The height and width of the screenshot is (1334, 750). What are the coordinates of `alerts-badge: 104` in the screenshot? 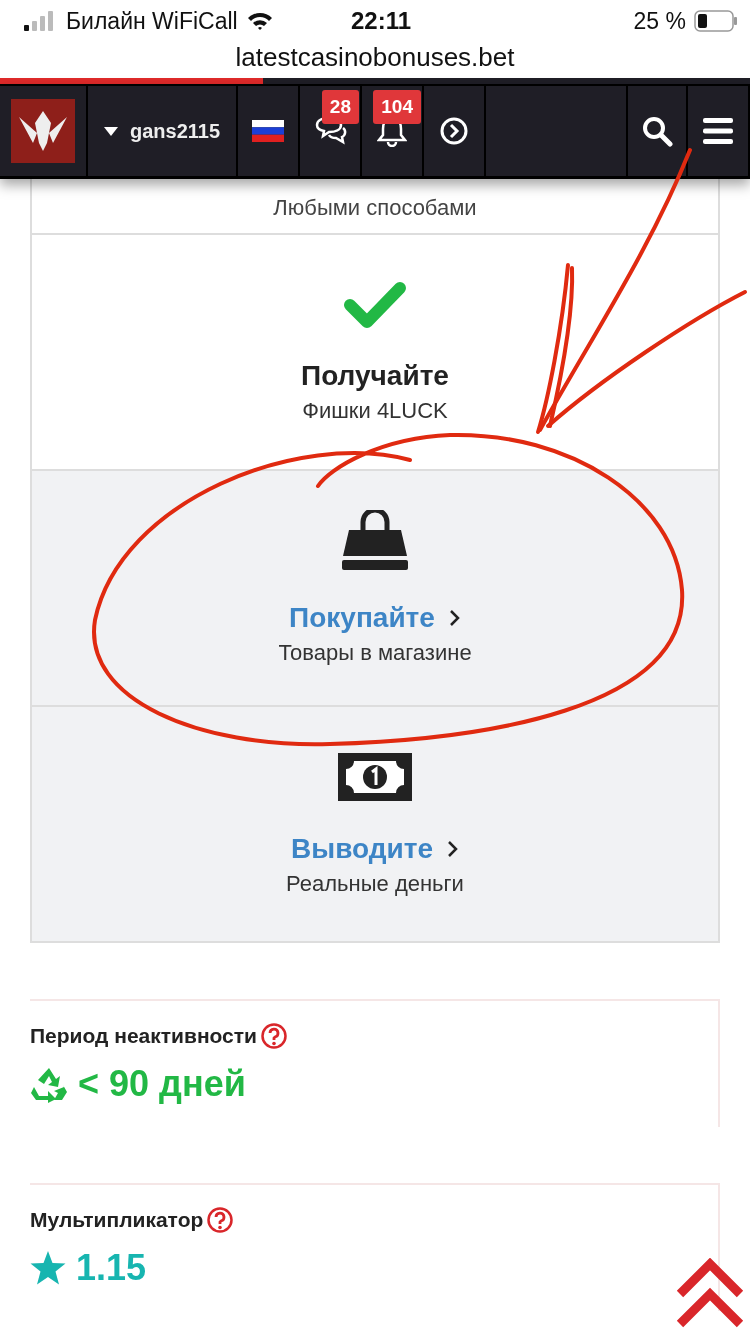 It's located at (397, 107).